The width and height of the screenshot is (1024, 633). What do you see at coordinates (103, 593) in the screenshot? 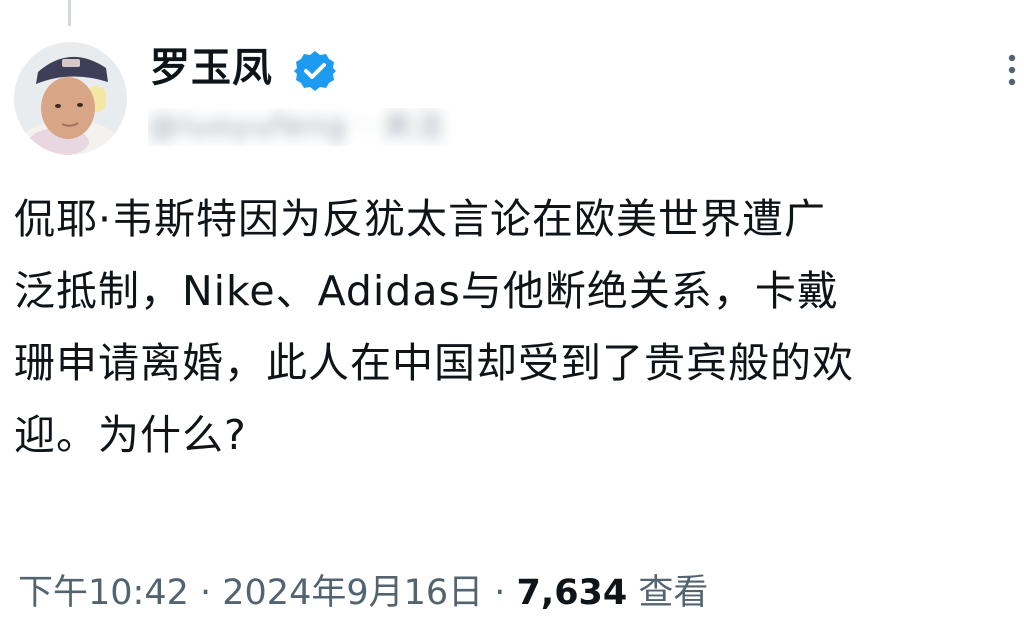
I see `tweet-time: 下午10:42` at bounding box center [103, 593].